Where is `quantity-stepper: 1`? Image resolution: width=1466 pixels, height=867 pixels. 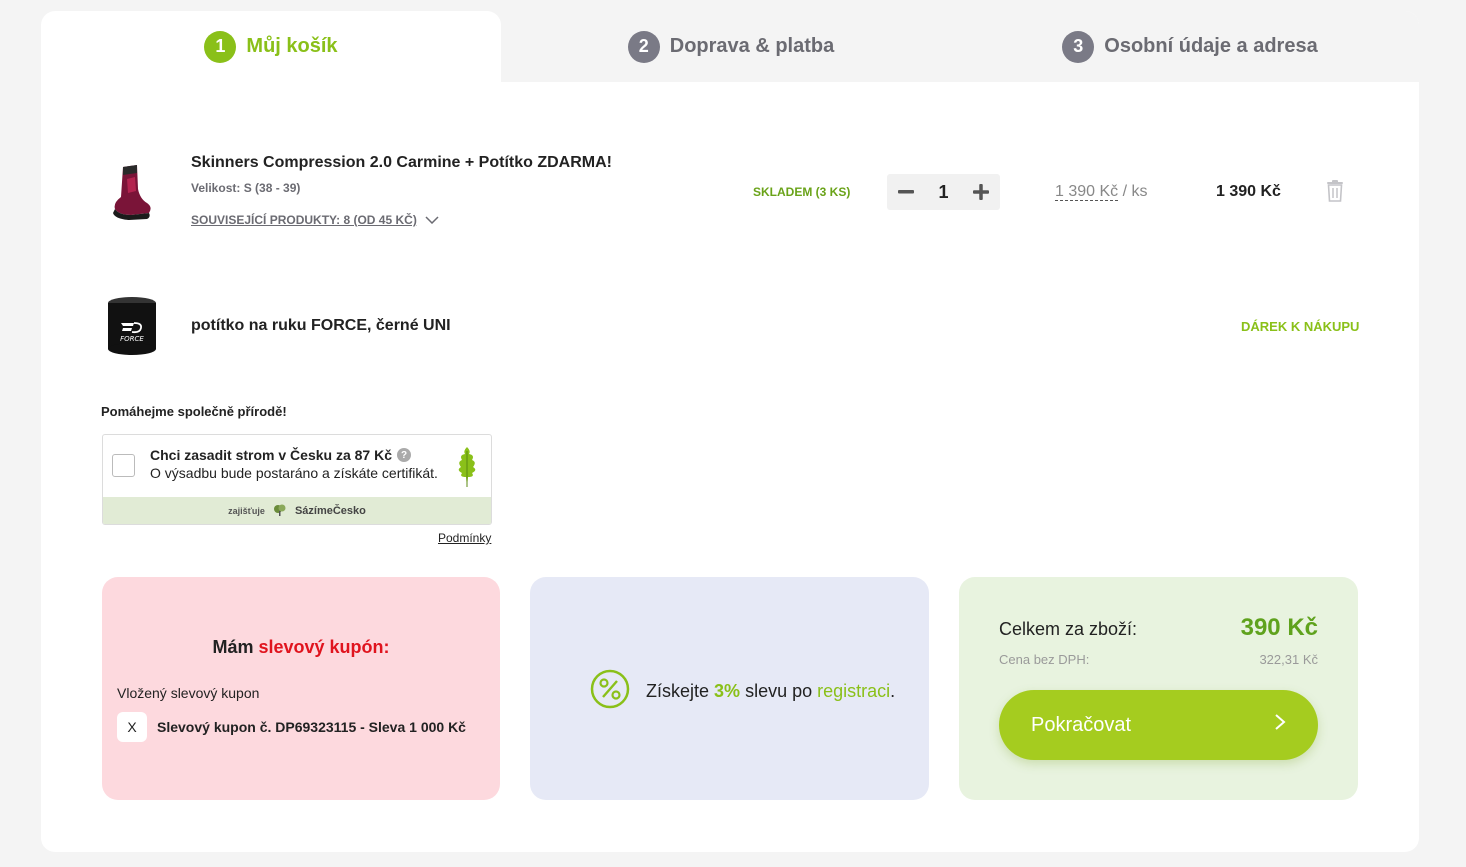 quantity-stepper: 1 is located at coordinates (943, 192).